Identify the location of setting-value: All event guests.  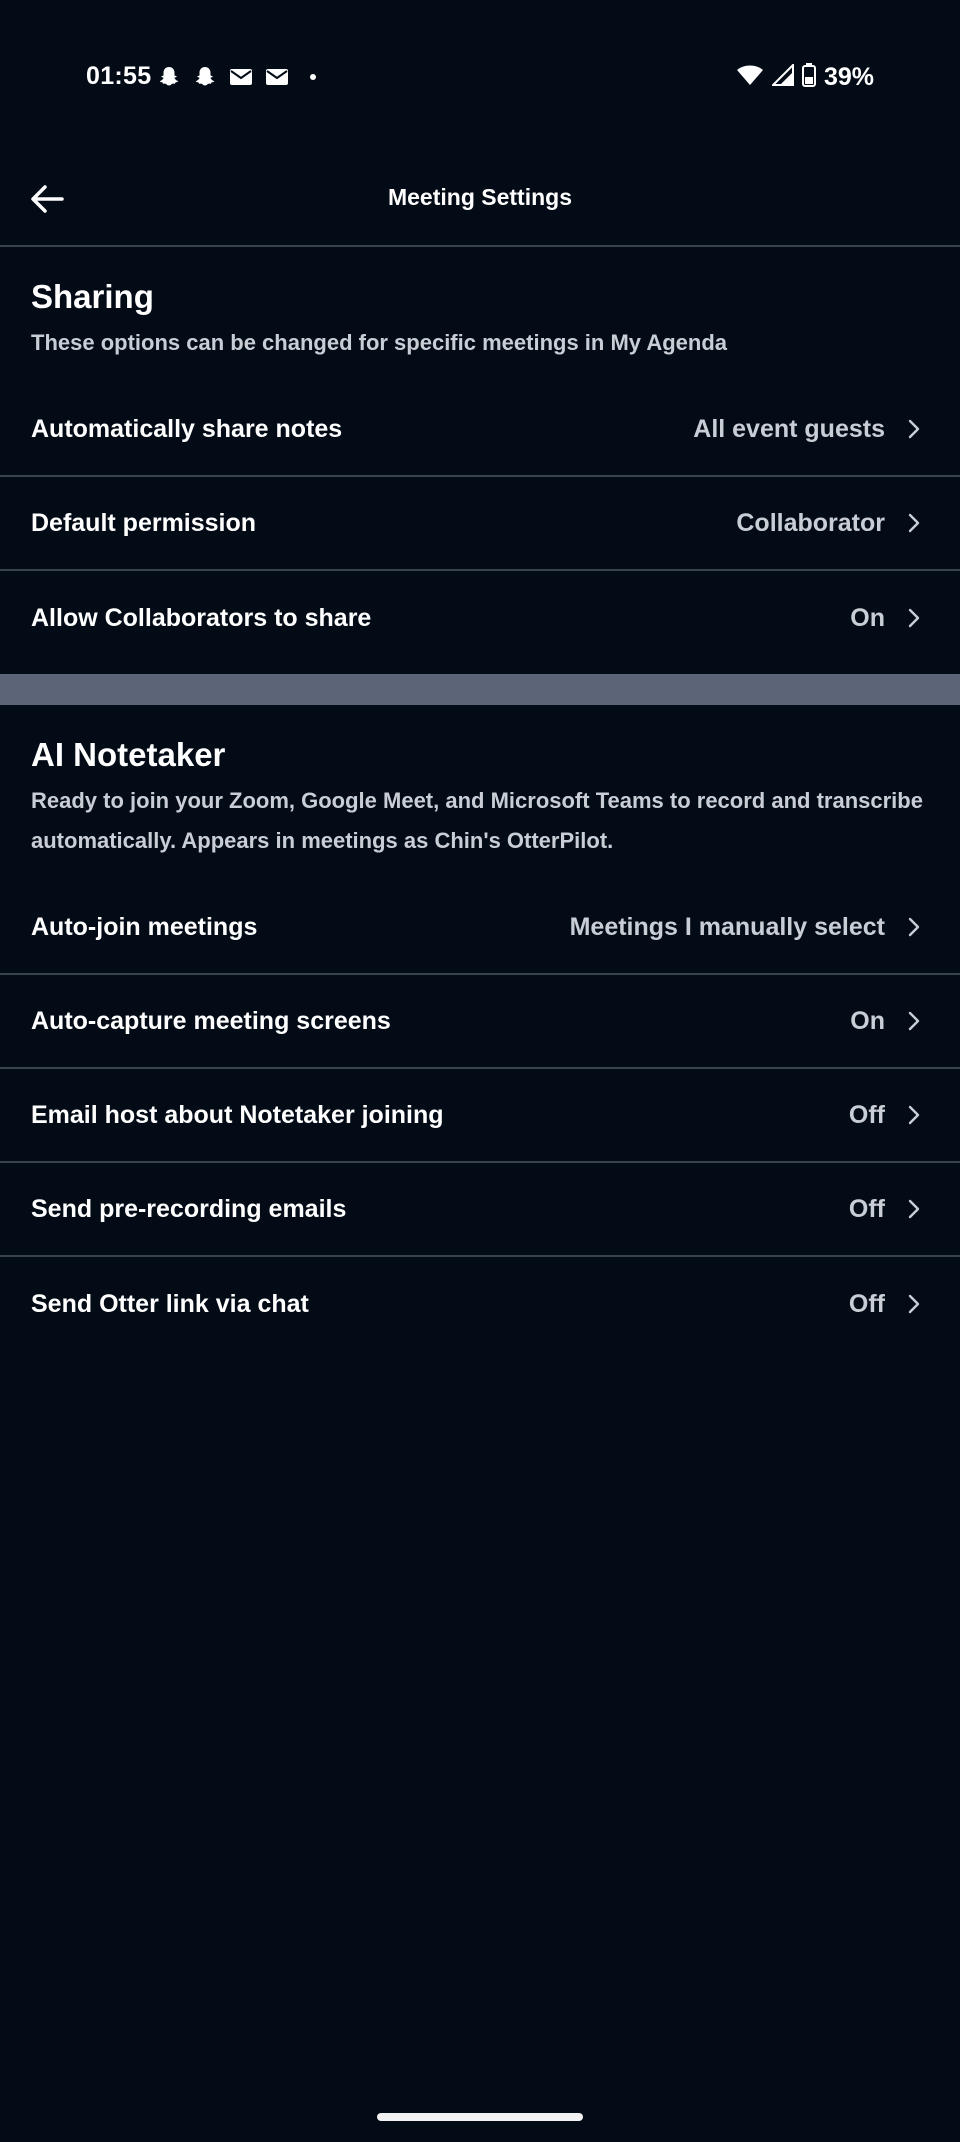
(789, 428).